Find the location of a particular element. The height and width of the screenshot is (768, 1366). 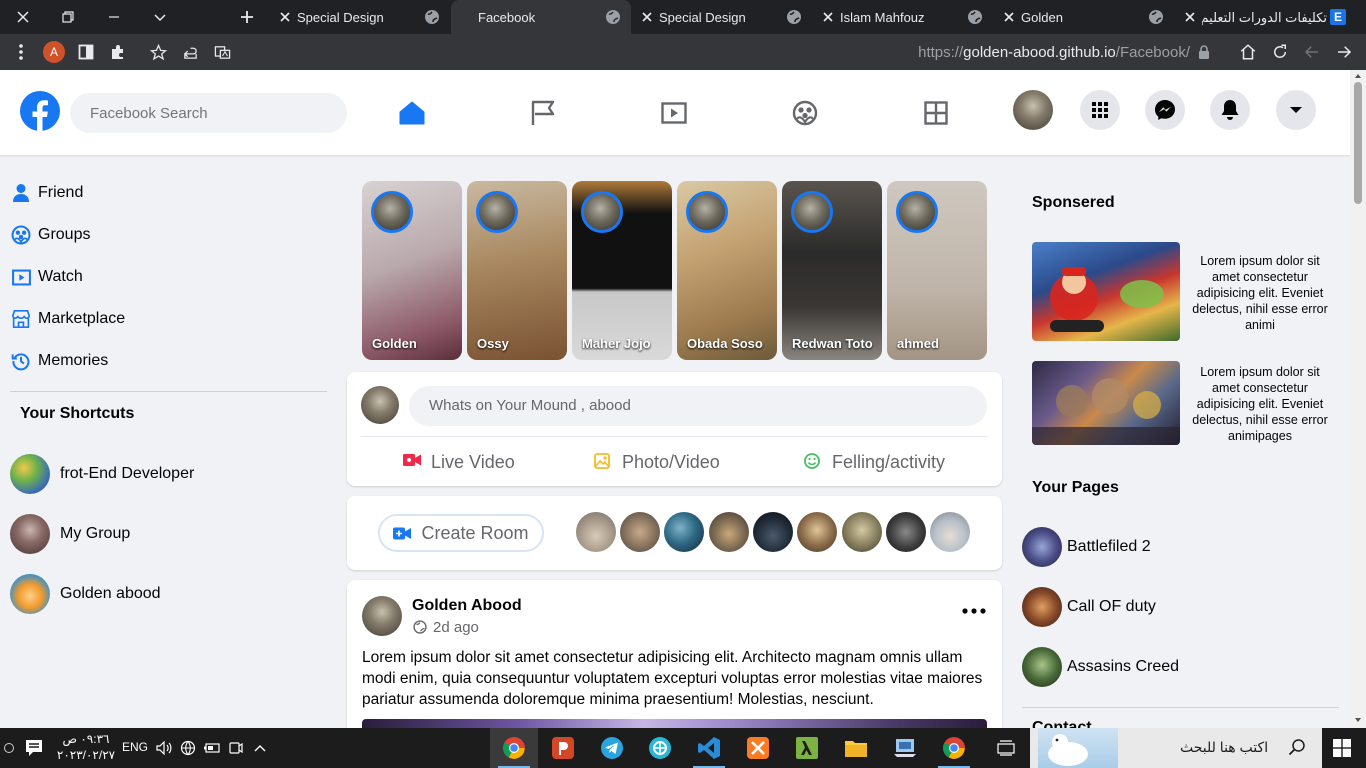

browser-tab: تكليفات الدورات التعليم E is located at coordinates (1265, 17).